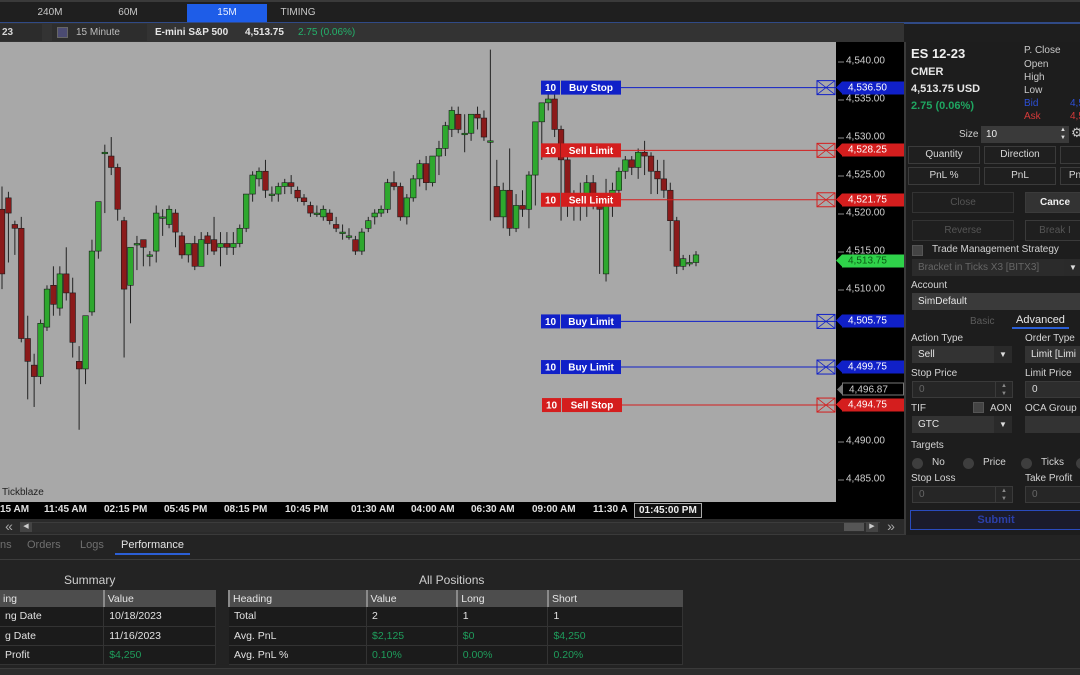 The height and width of the screenshot is (675, 1080). Describe the element at coordinates (968, 463) in the screenshot. I see `target-price-radio` at that location.